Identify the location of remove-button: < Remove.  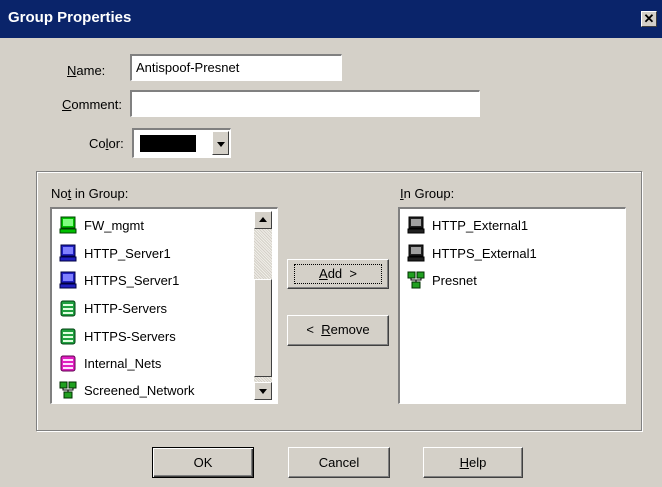
(338, 330).